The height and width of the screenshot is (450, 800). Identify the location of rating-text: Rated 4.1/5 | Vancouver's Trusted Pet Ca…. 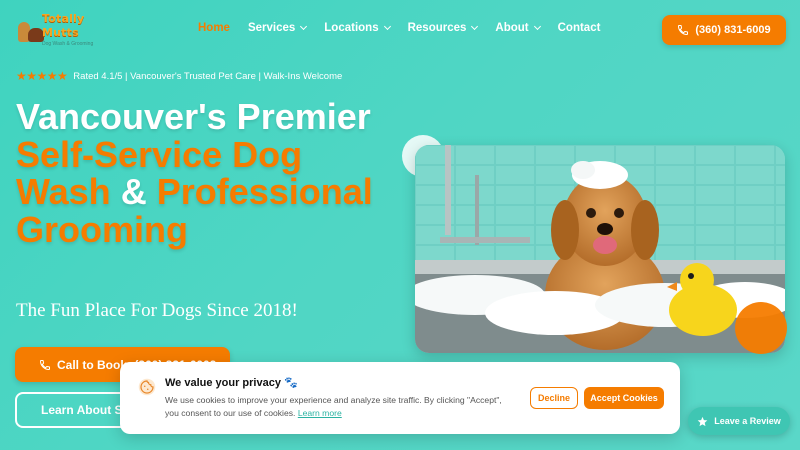
(208, 76).